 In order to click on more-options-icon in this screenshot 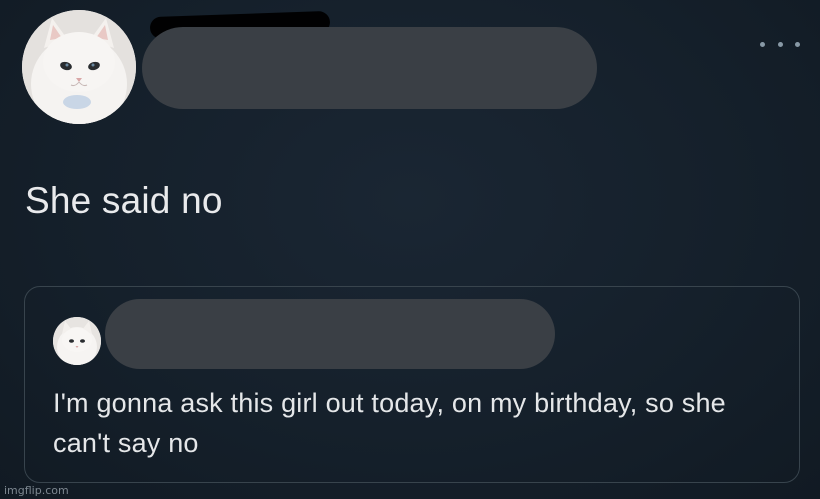, I will do `click(762, 44)`.